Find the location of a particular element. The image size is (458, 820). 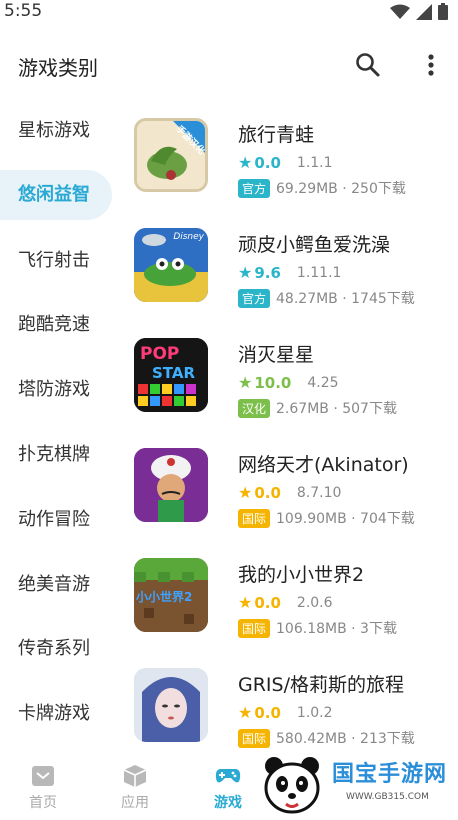

game-rating-row: ★ 9.6 1.11.1 is located at coordinates (289, 272).